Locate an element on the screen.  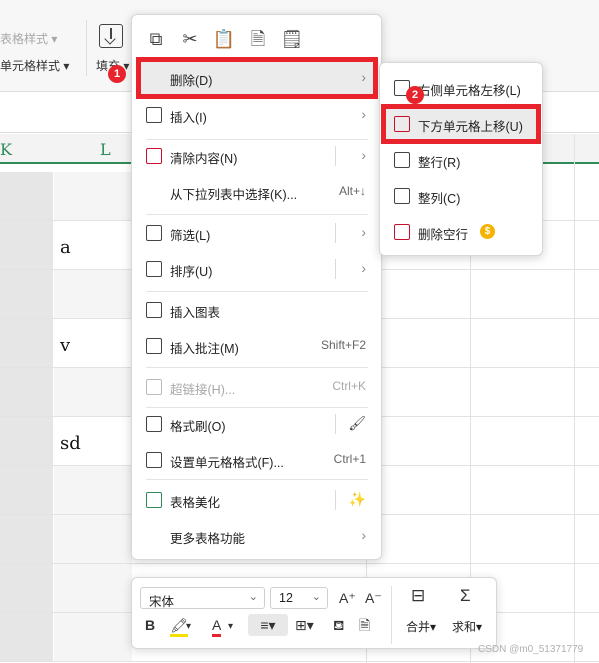
merge-icon: ⊟ is located at coordinates (418, 596).